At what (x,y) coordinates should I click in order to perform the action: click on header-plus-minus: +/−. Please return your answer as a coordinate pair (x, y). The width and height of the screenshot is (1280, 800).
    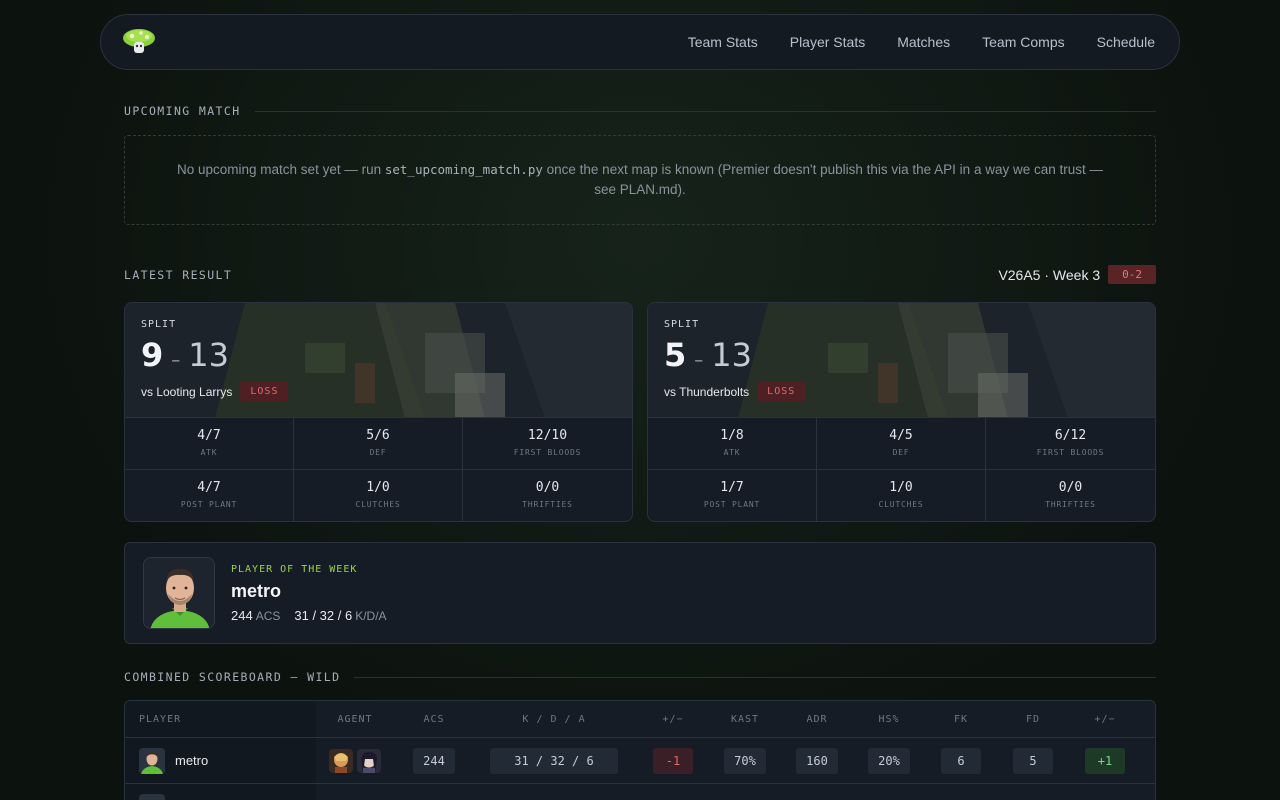
    Looking at the image, I should click on (673, 719).